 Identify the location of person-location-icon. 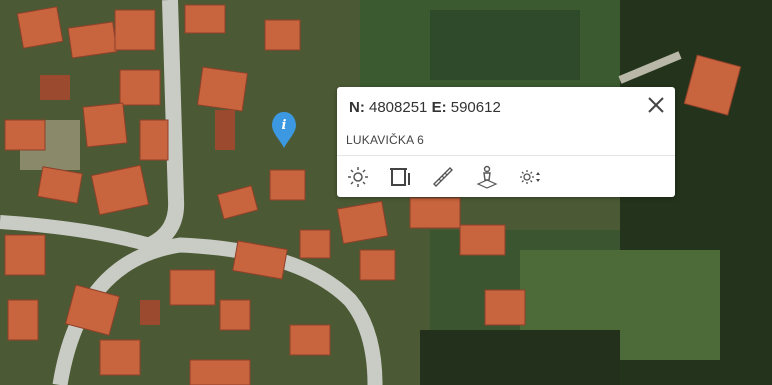
(487, 177).